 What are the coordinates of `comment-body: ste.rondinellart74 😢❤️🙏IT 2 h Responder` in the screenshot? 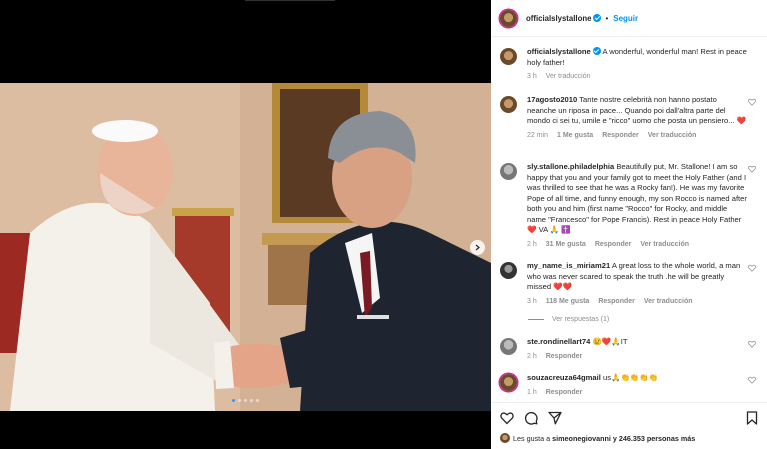 It's located at (637, 349).